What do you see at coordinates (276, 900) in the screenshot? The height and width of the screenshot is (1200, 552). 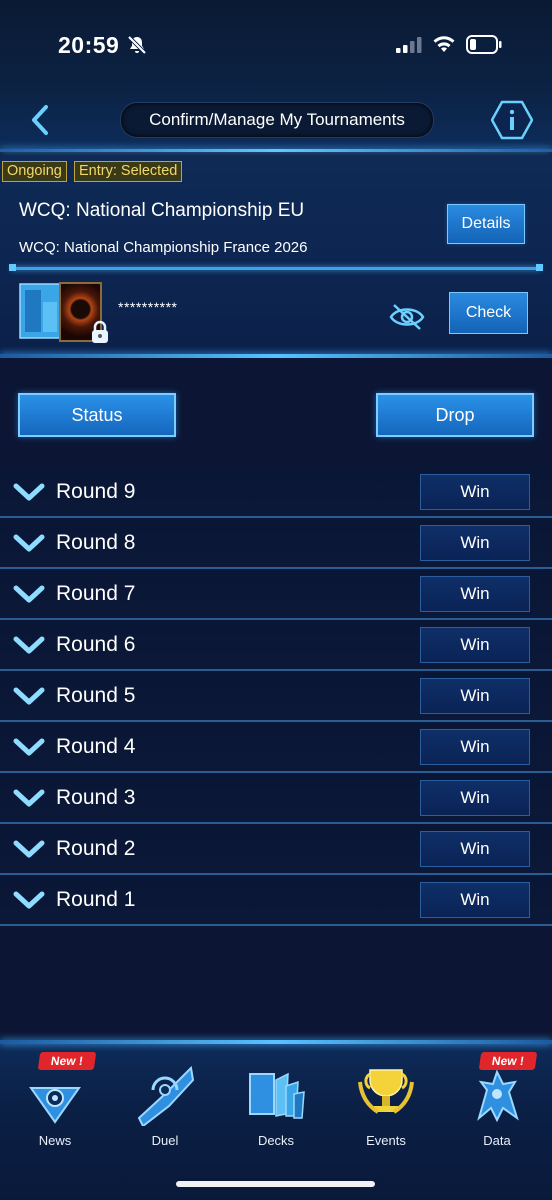 I see `round-row: Round 1 Win` at bounding box center [276, 900].